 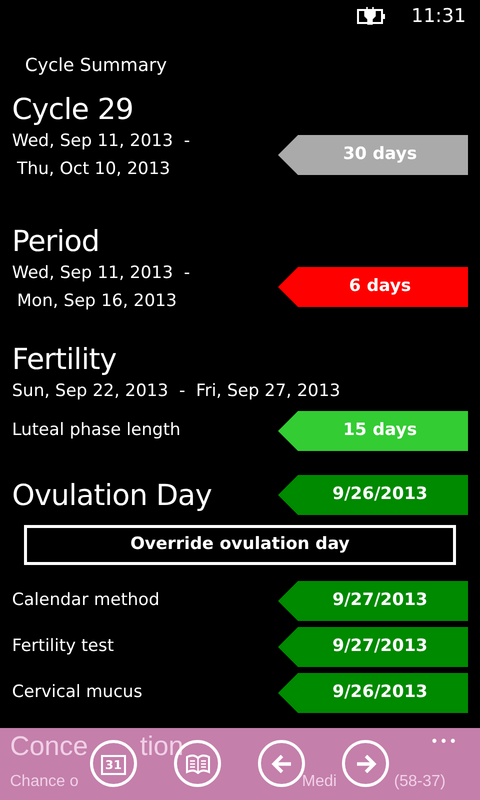 I want to click on battery-charging-icon, so click(x=372, y=16).